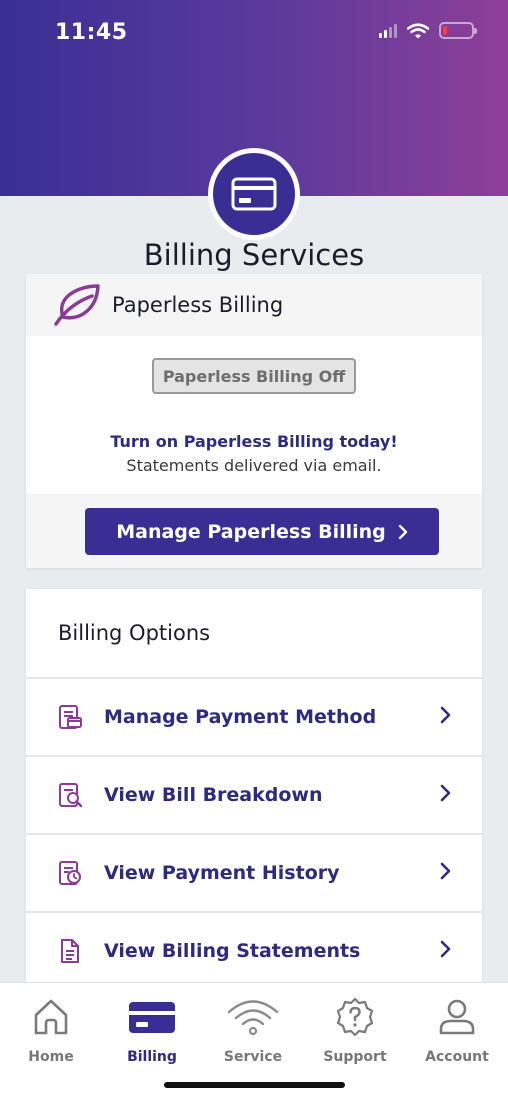 The height and width of the screenshot is (1100, 508). What do you see at coordinates (91, 32) in the screenshot?
I see `status-time: 11:45` at bounding box center [91, 32].